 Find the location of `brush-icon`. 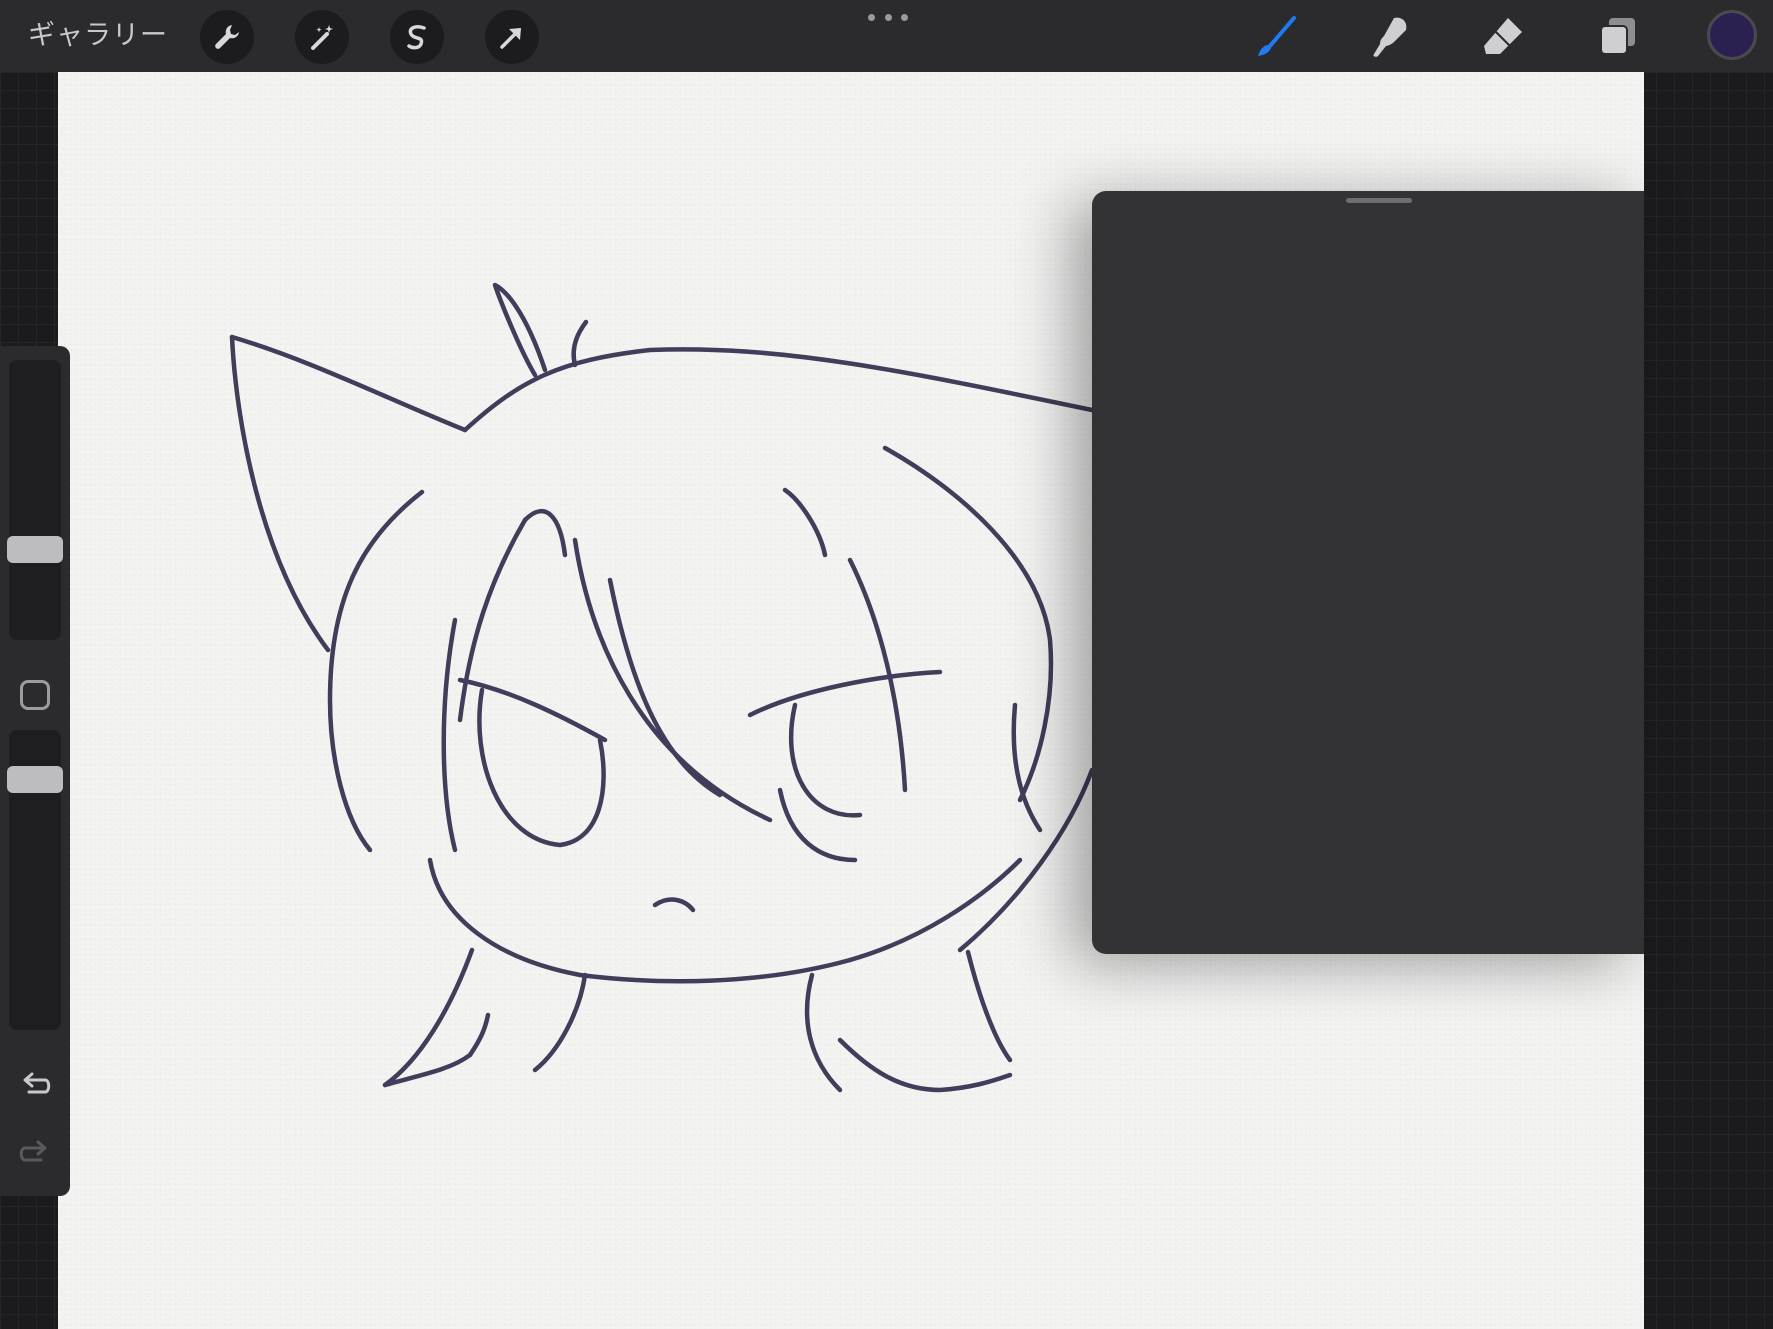

brush-icon is located at coordinates (1277, 36).